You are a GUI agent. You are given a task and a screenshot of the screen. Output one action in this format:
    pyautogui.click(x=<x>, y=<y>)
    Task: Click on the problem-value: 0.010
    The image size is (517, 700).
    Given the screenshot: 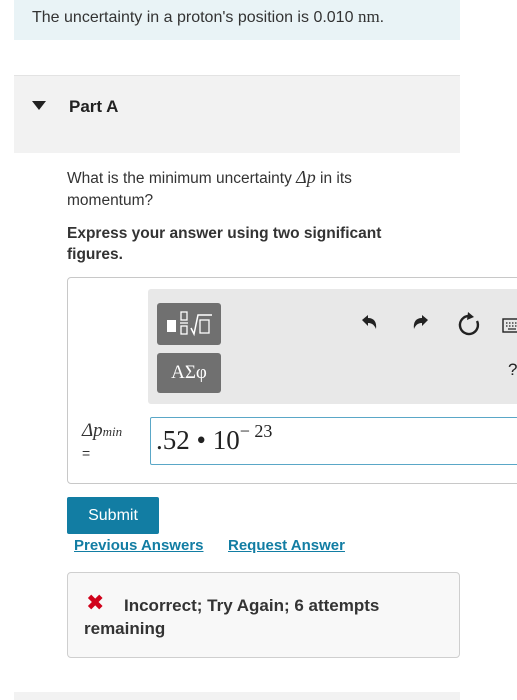 What is the action you would take?
    pyautogui.click(x=333, y=17)
    